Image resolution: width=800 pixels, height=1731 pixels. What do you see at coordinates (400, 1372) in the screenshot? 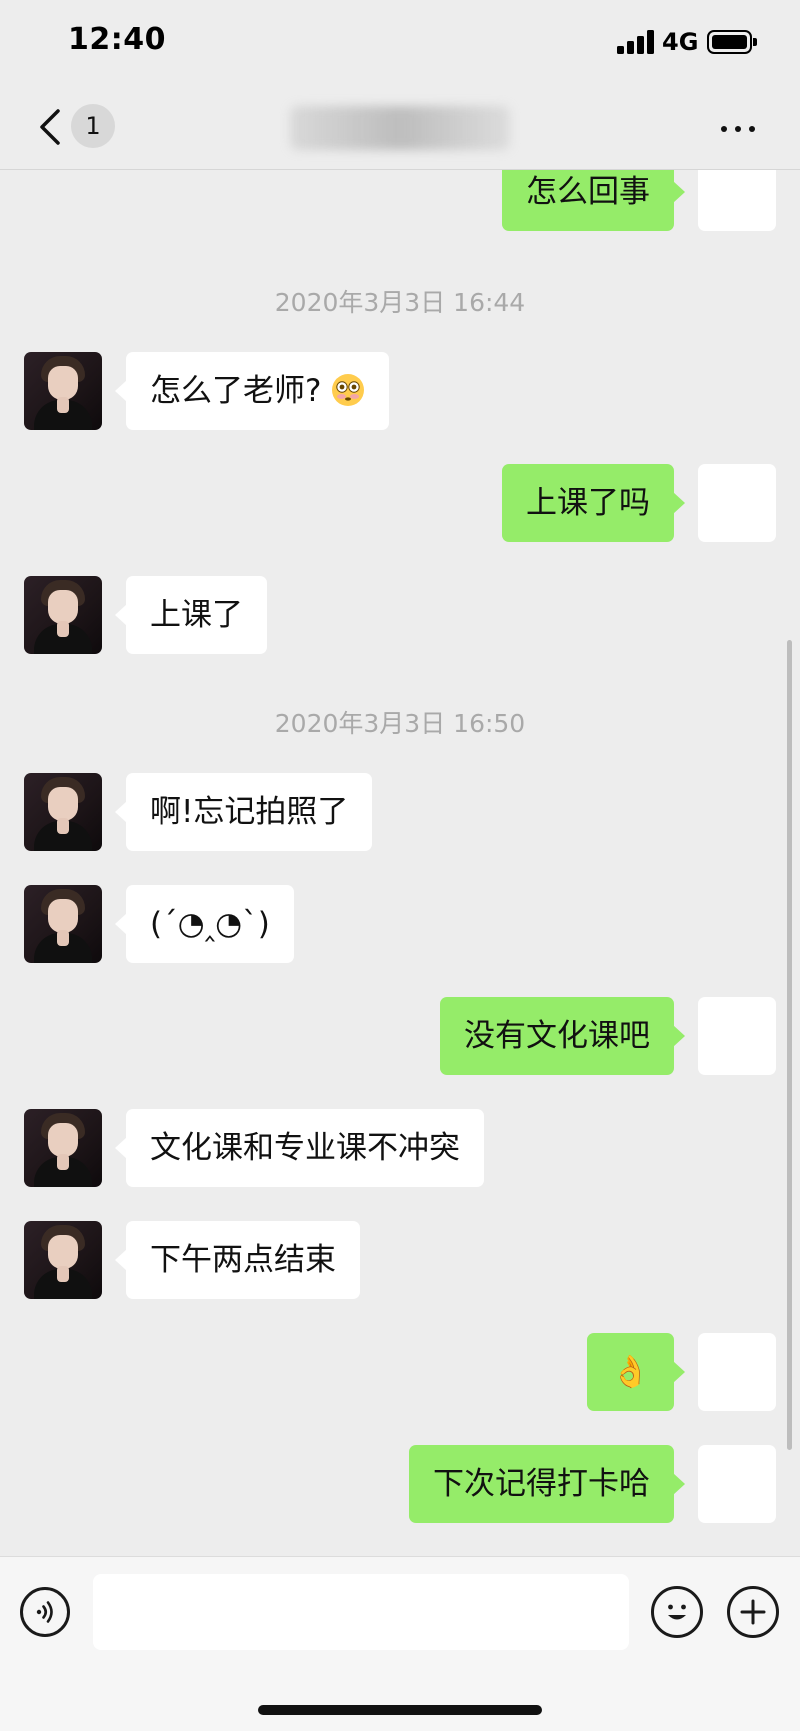
I see `message-row: 👌` at bounding box center [400, 1372].